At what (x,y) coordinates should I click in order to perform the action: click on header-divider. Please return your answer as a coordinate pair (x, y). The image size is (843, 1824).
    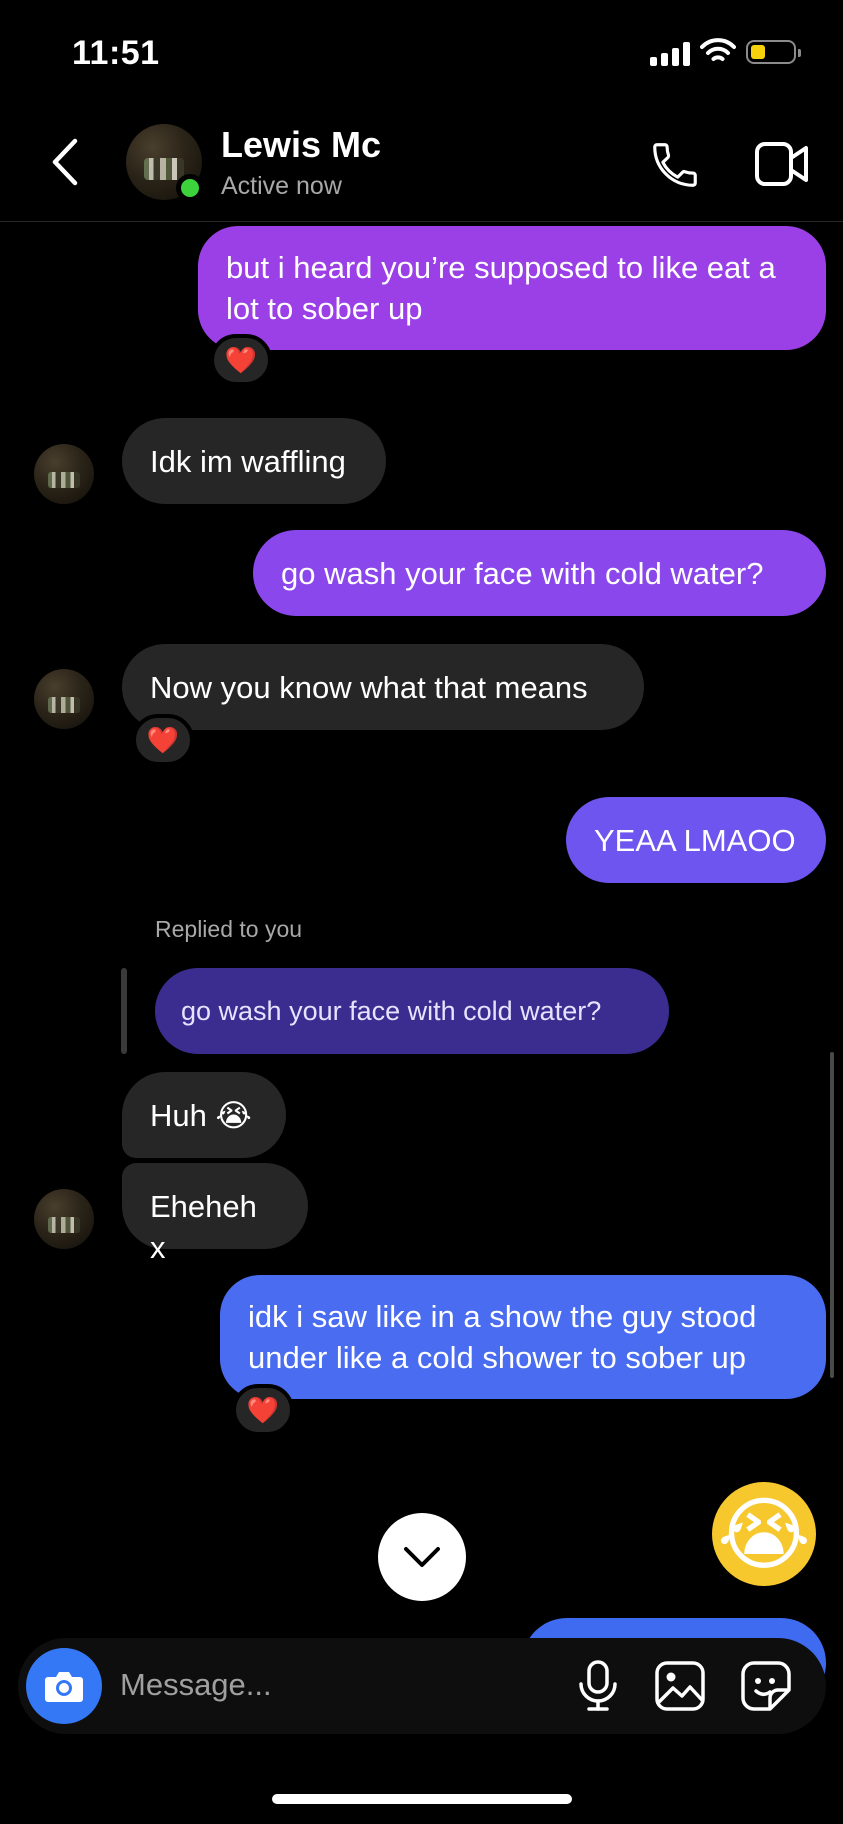
    Looking at the image, I should click on (421, 221).